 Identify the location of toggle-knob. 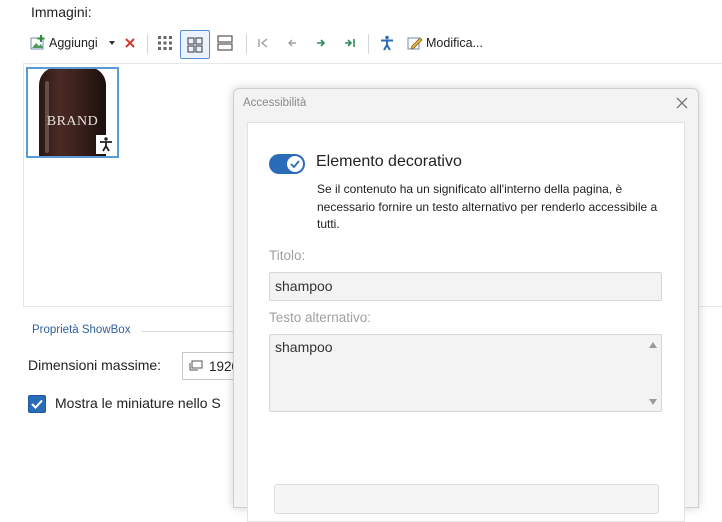
(295, 164).